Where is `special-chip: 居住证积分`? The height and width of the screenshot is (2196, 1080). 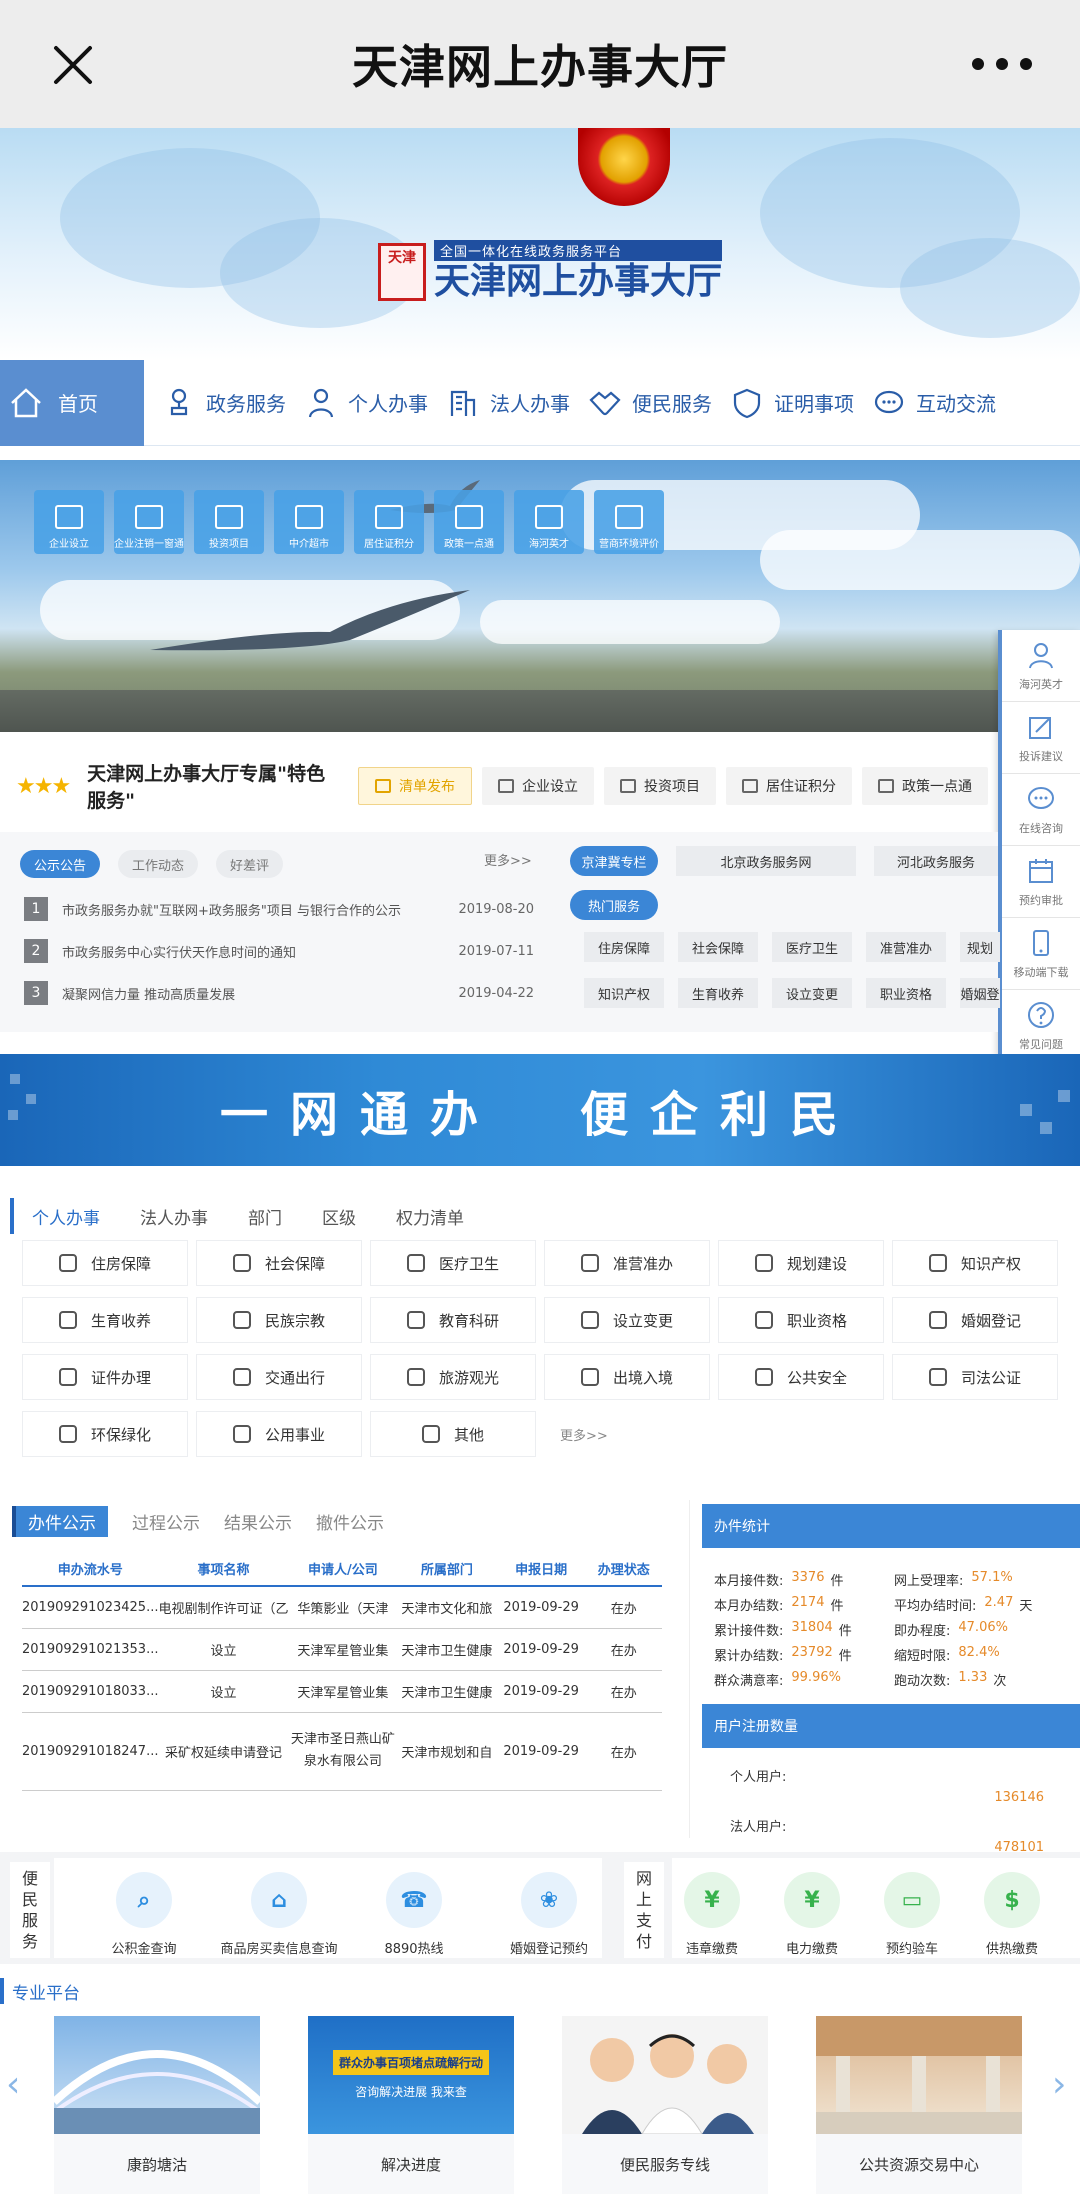
special-chip: 居住证积分 is located at coordinates (789, 786).